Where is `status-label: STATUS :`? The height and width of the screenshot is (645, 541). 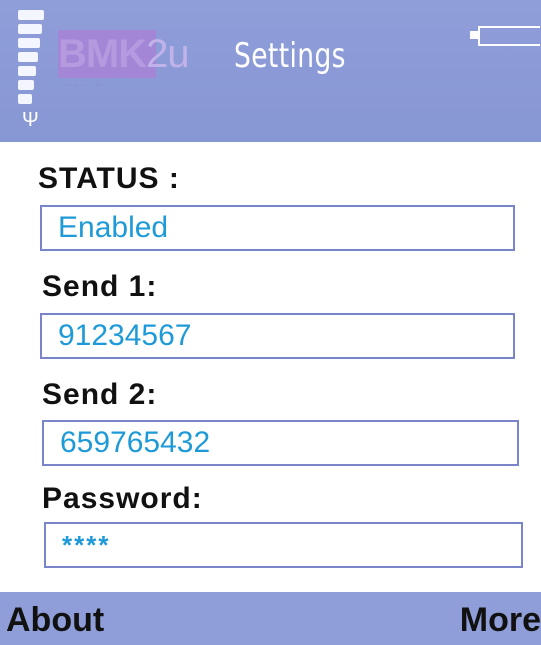
status-label: STATUS : is located at coordinates (109, 178).